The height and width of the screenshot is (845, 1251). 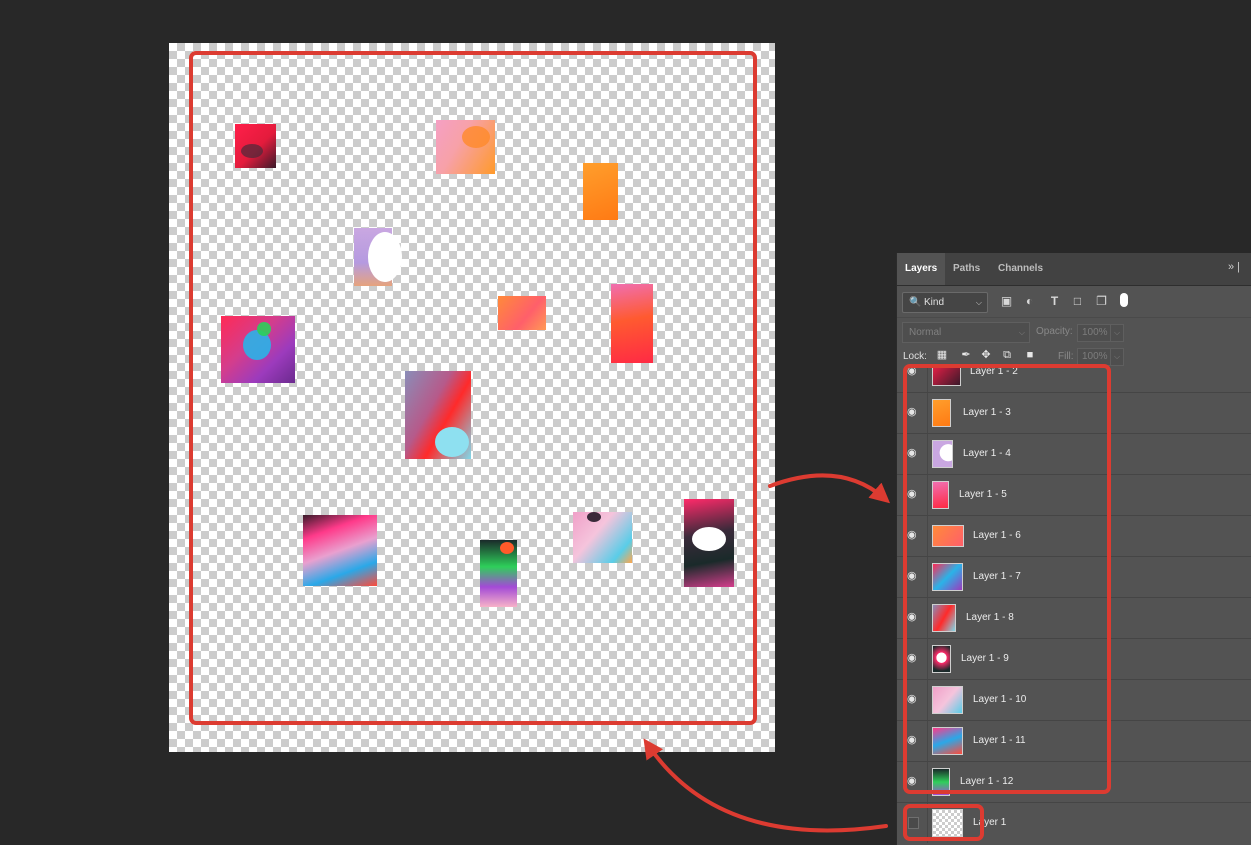 What do you see at coordinates (1007, 355) in the screenshot?
I see `lock-artboard-icon: ⧉` at bounding box center [1007, 355].